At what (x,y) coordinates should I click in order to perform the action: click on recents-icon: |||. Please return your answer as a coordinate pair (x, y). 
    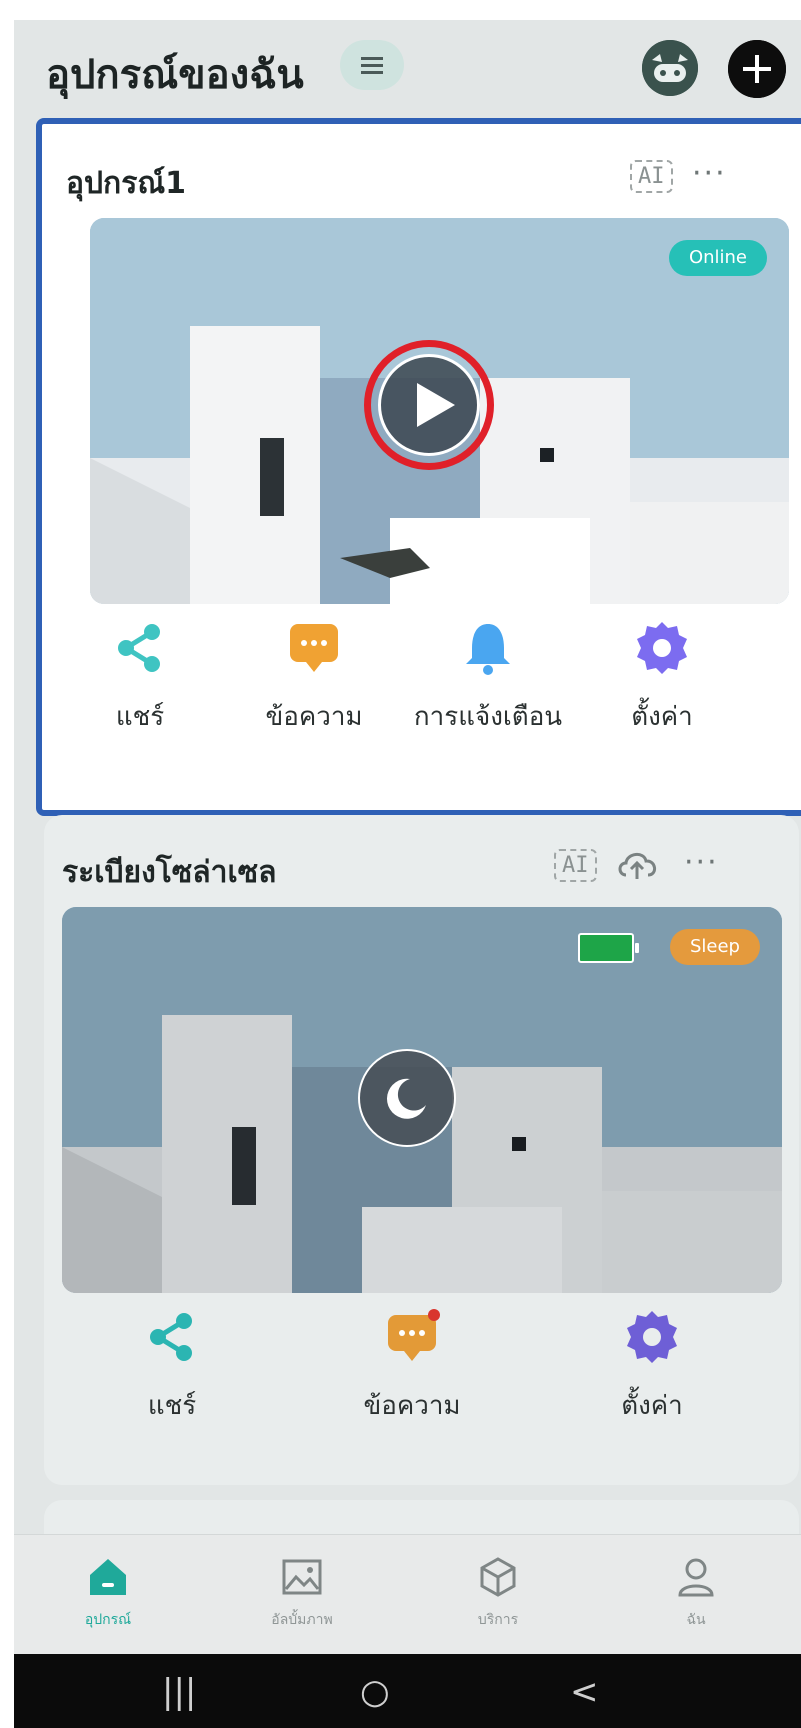
    Looking at the image, I should click on (179, 1692).